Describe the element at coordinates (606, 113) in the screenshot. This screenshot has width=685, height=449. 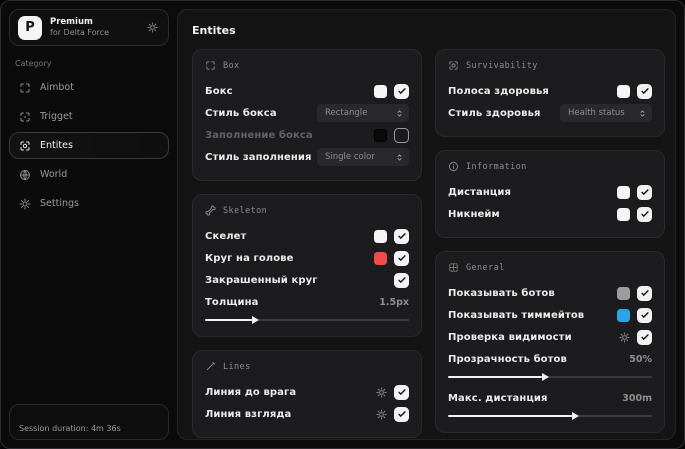
I see `health-style-dropdown: Health status` at that location.